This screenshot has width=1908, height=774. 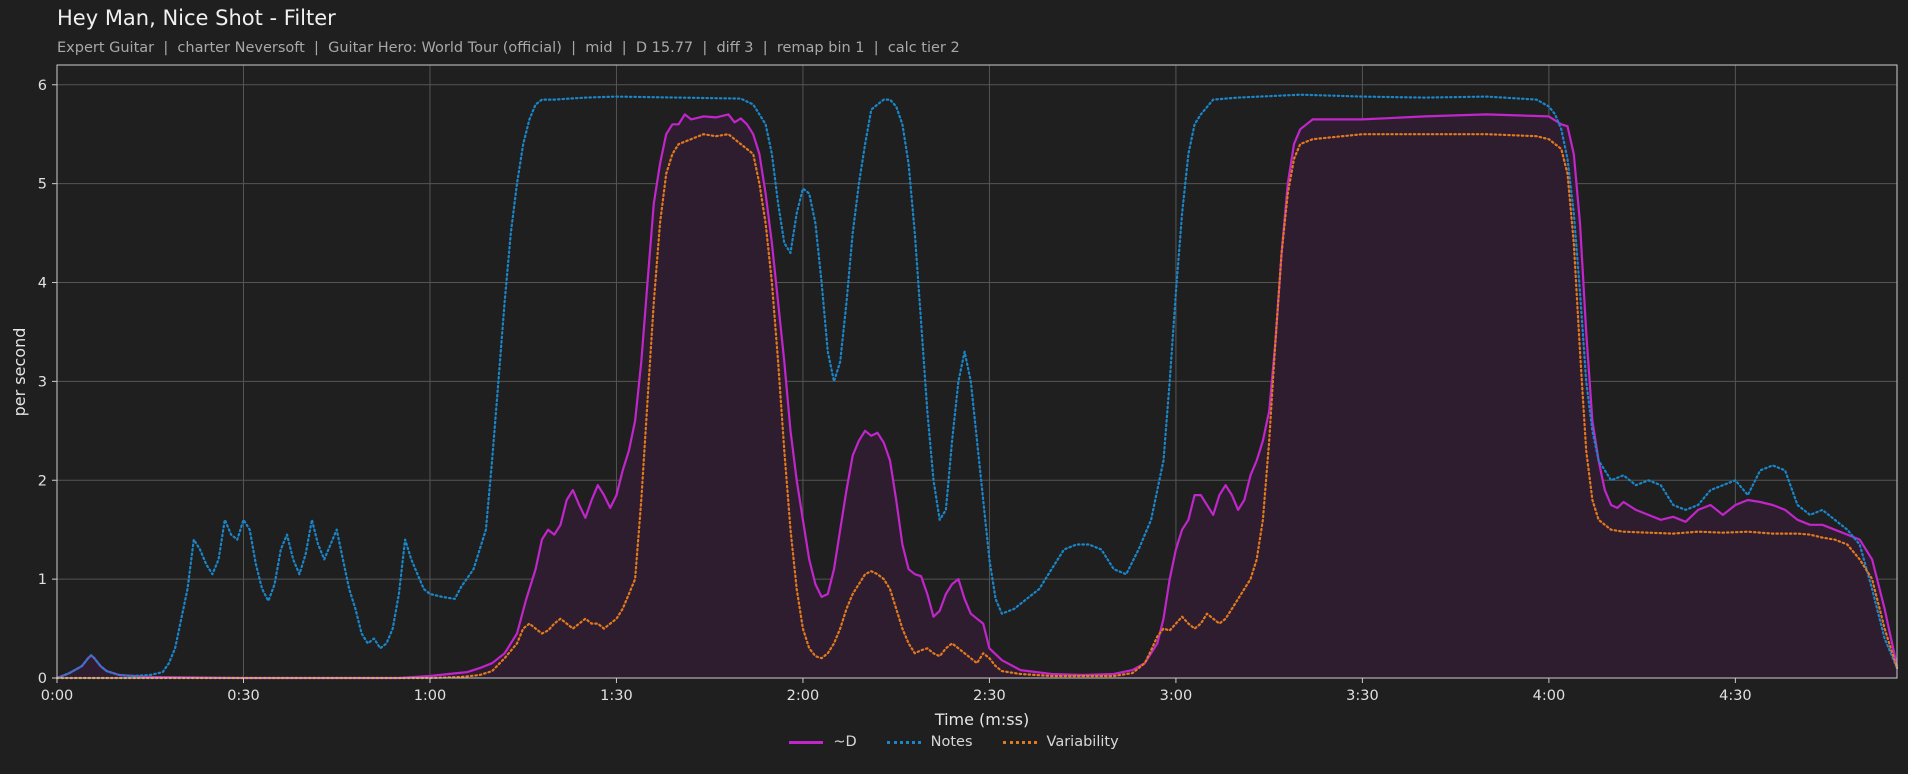 What do you see at coordinates (1082, 742) in the screenshot?
I see `legend-label: Variability` at bounding box center [1082, 742].